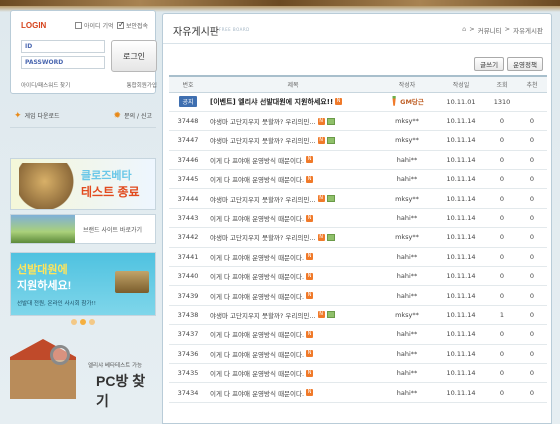 Image resolution: width=560 pixels, height=424 pixels. I want to click on notice-subject: [이벤트] 엘리샤 선발대원에 지원하세요!!, so click(271, 102).